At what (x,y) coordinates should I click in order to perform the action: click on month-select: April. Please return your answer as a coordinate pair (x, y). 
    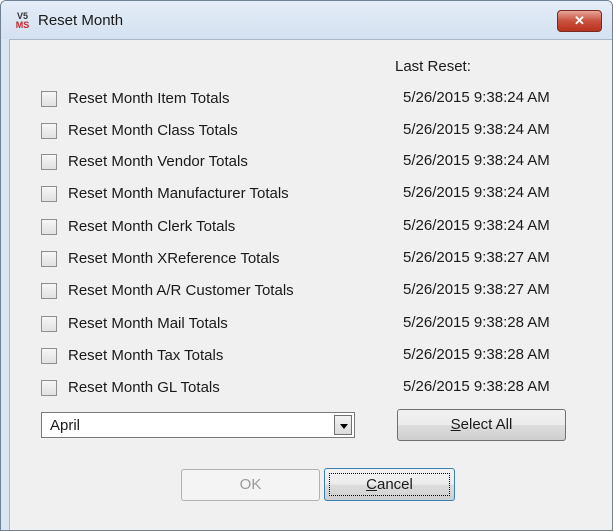
    Looking at the image, I should click on (198, 425).